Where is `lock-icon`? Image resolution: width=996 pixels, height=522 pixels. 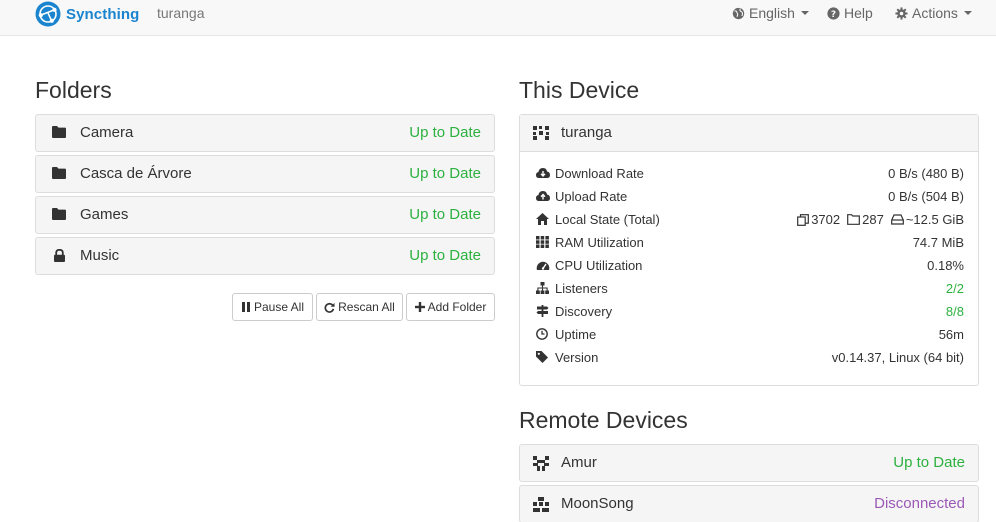 lock-icon is located at coordinates (59, 255).